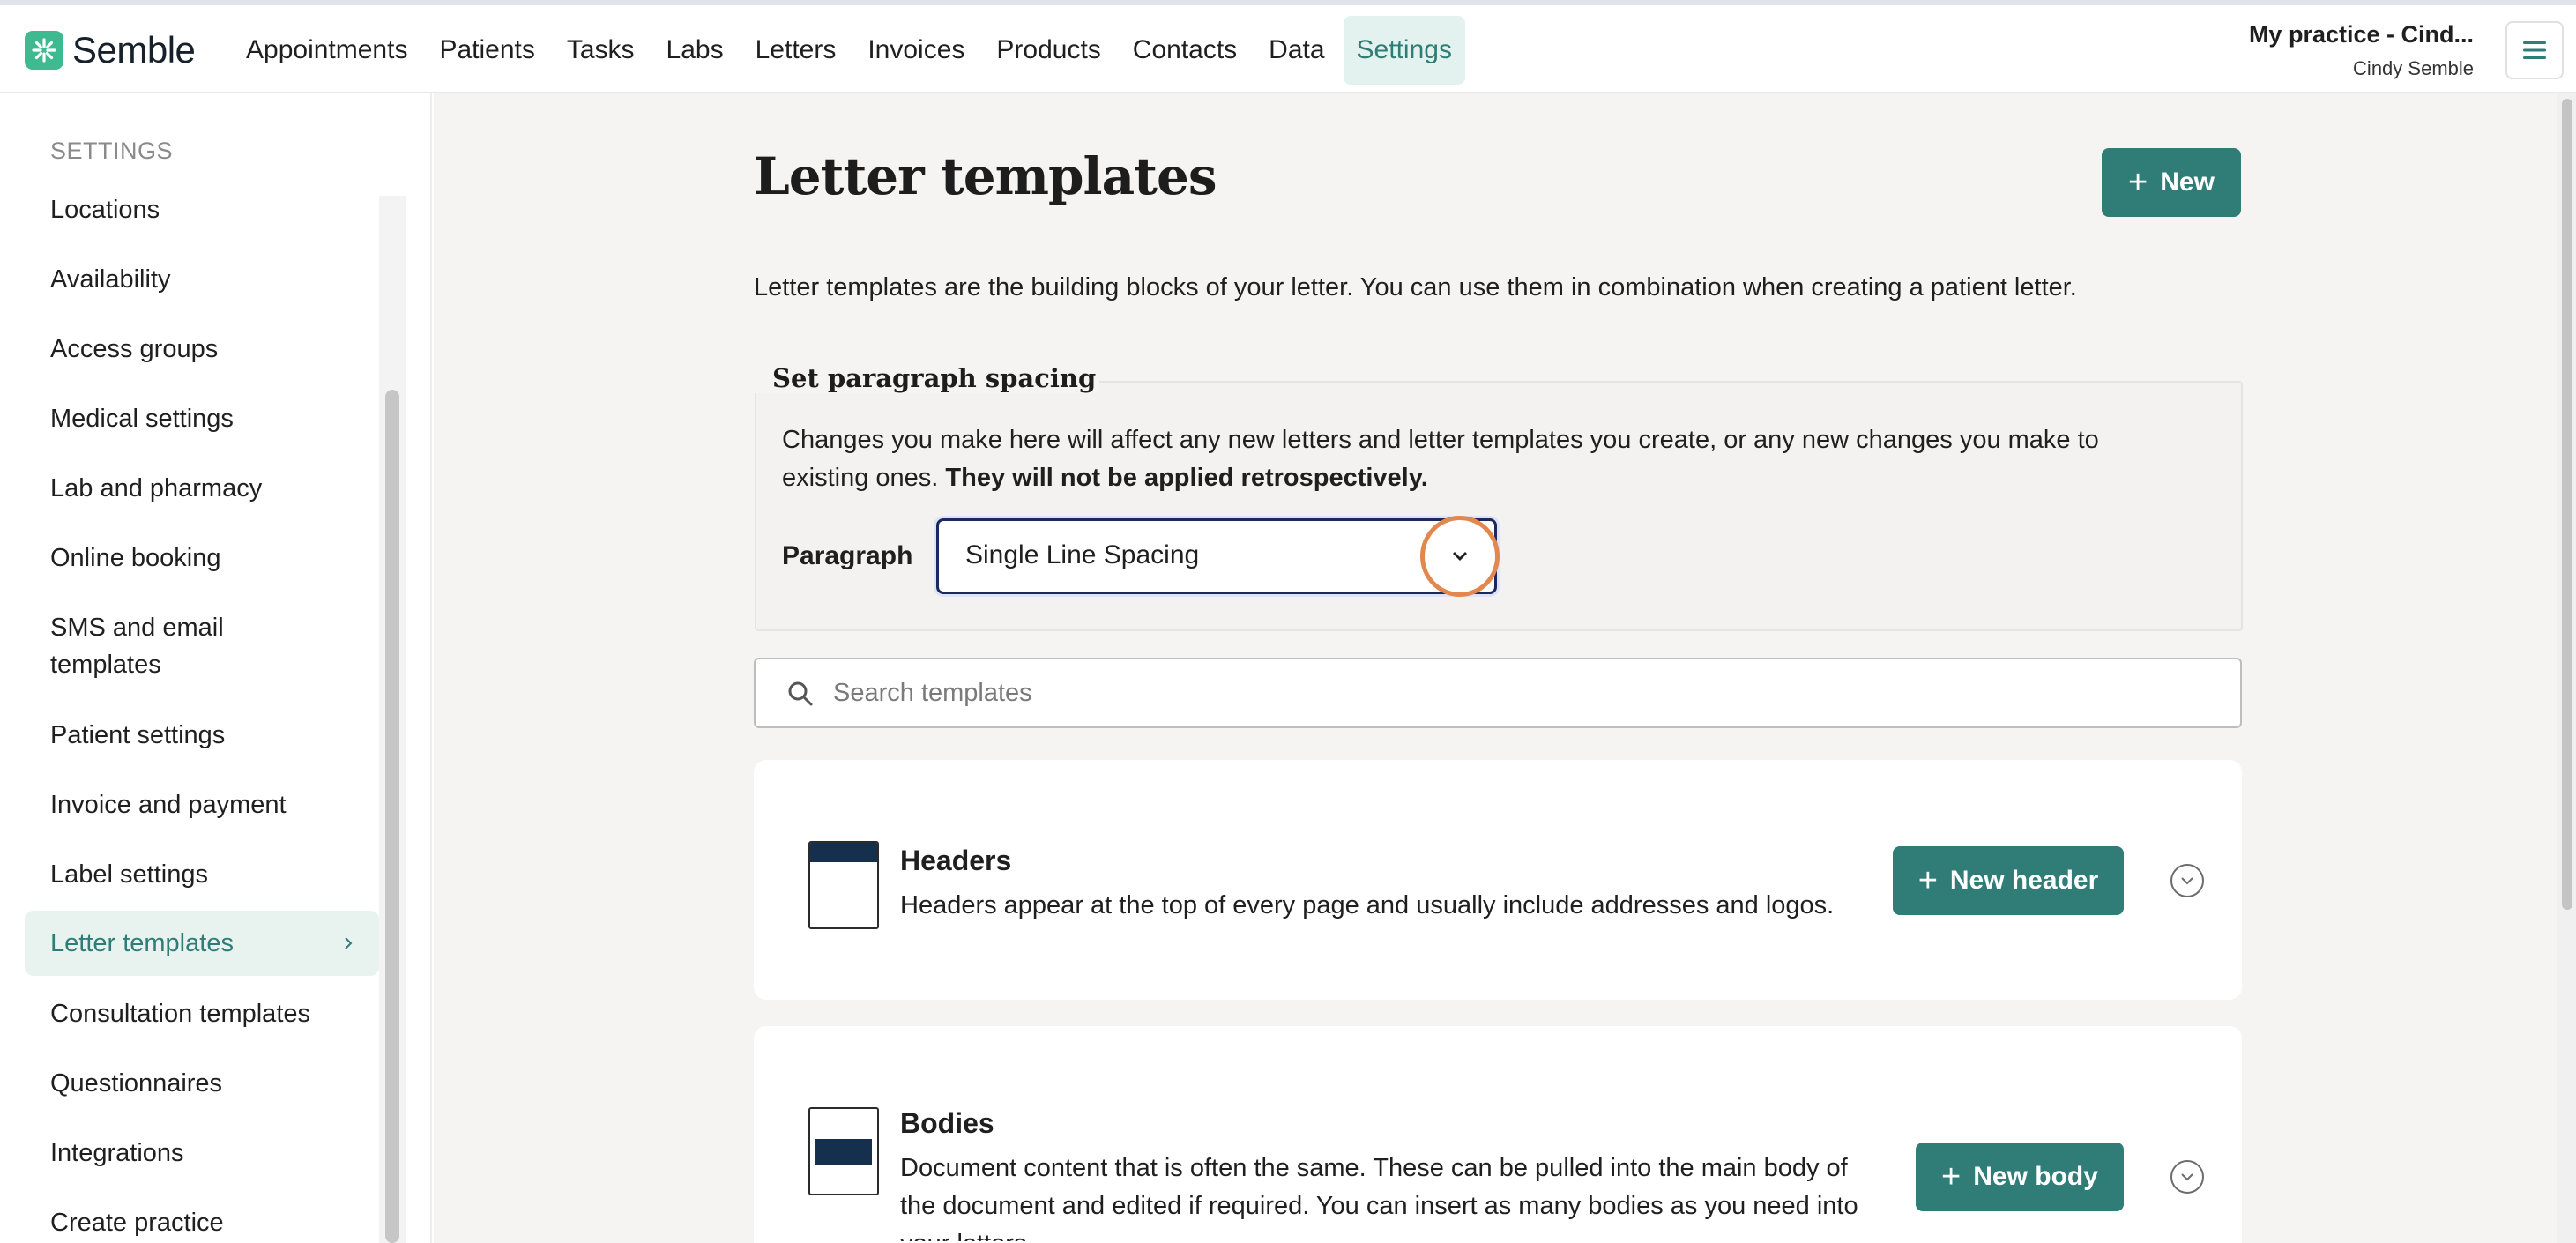 The height and width of the screenshot is (1243, 2576). Describe the element at coordinates (44, 50) in the screenshot. I see `semble-logo-icon` at that location.